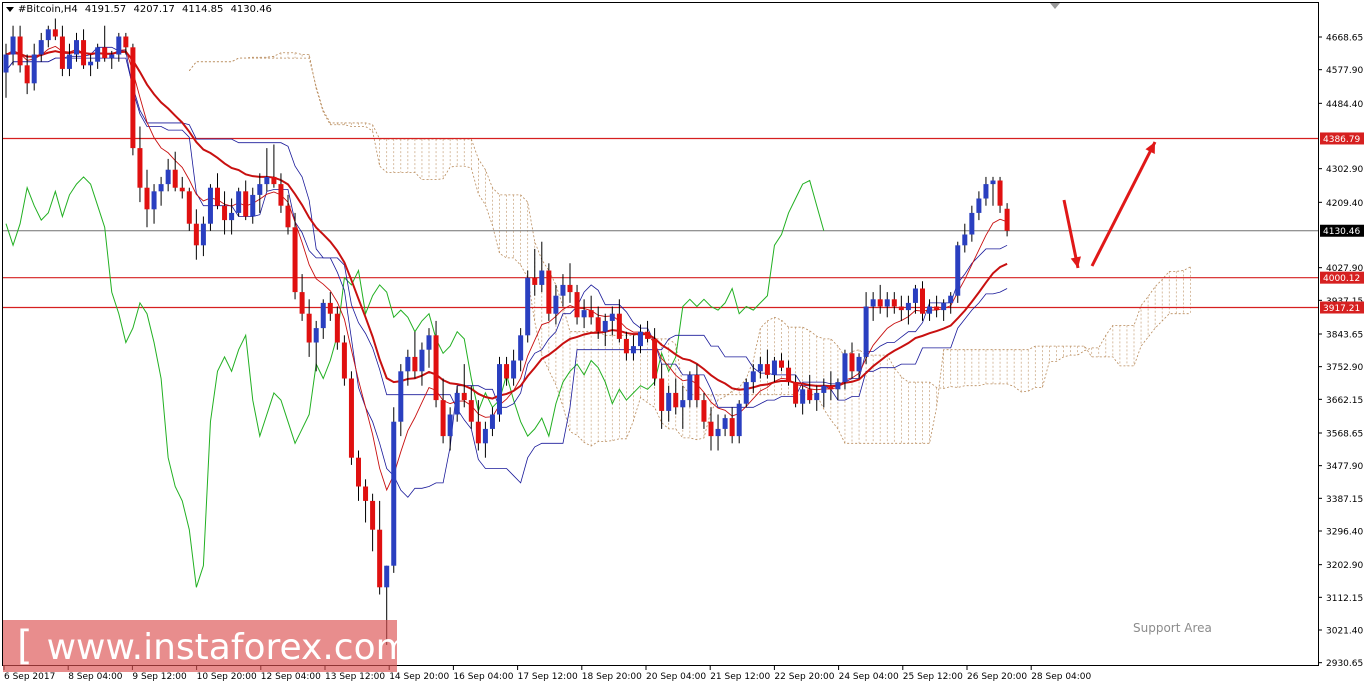 Image resolution: width=1365 pixels, height=693 pixels. What do you see at coordinates (203, 9) in the screenshot?
I see `low-value: 4114.85` at bounding box center [203, 9].